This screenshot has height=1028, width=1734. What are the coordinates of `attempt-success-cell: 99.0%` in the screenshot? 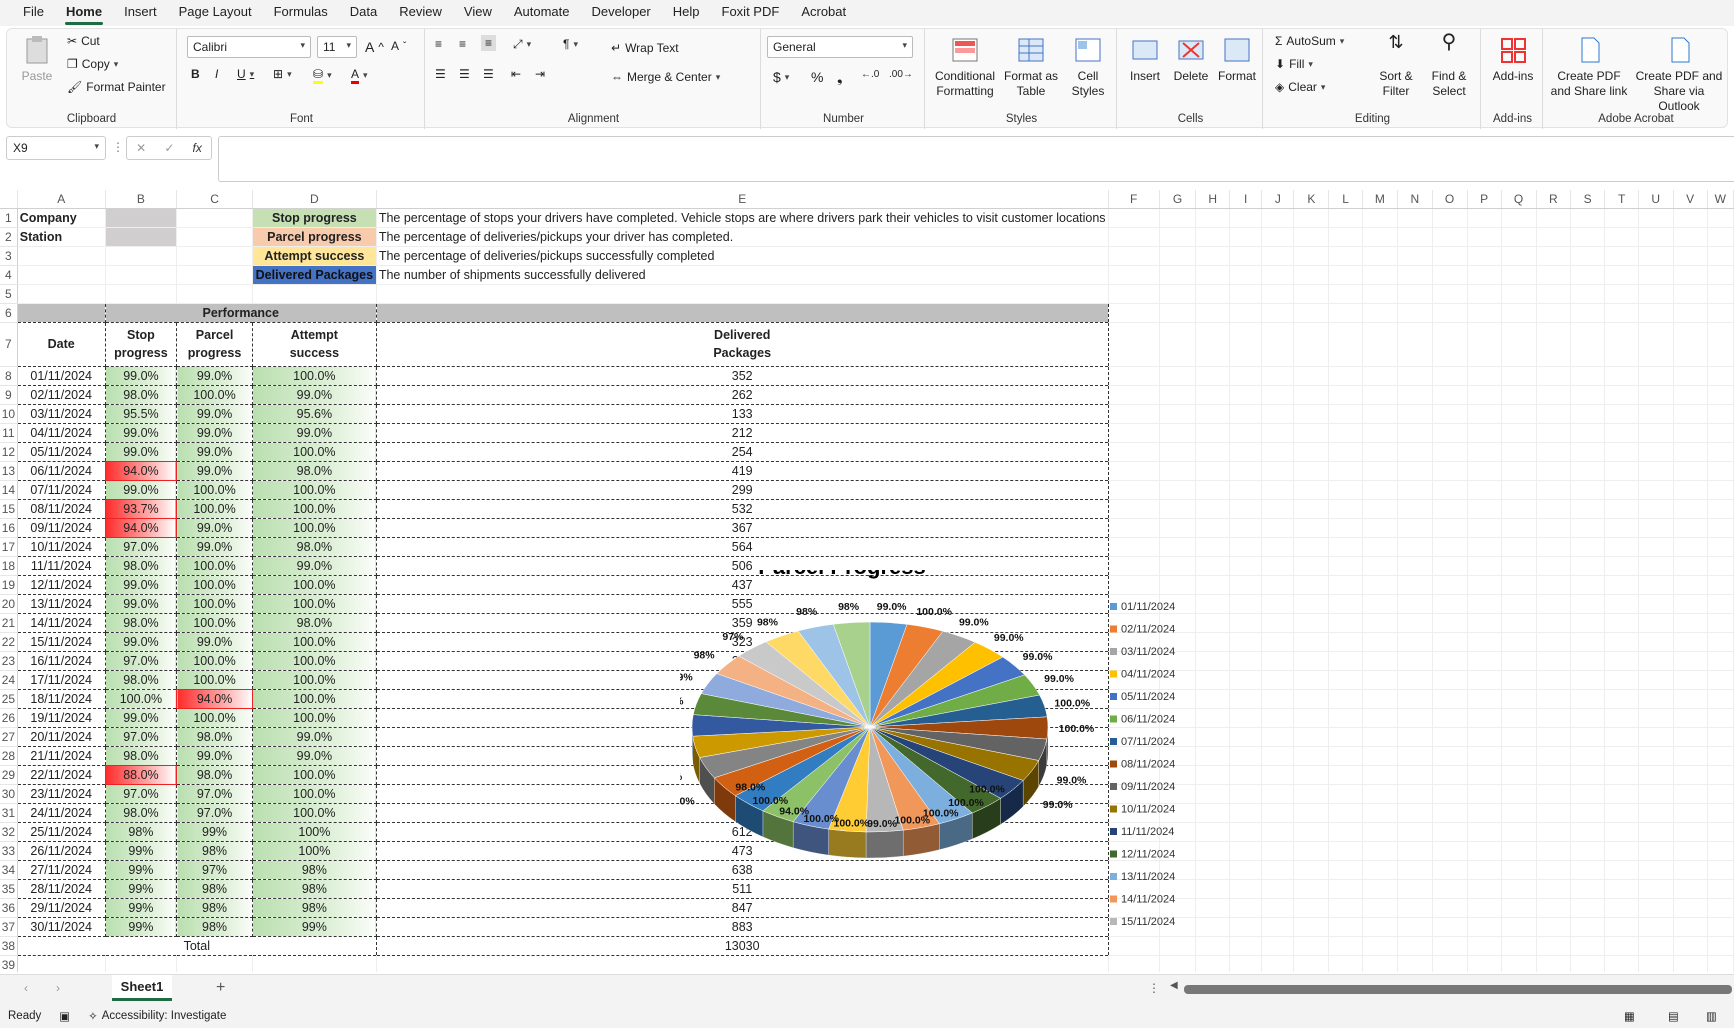 It's located at (314, 432).